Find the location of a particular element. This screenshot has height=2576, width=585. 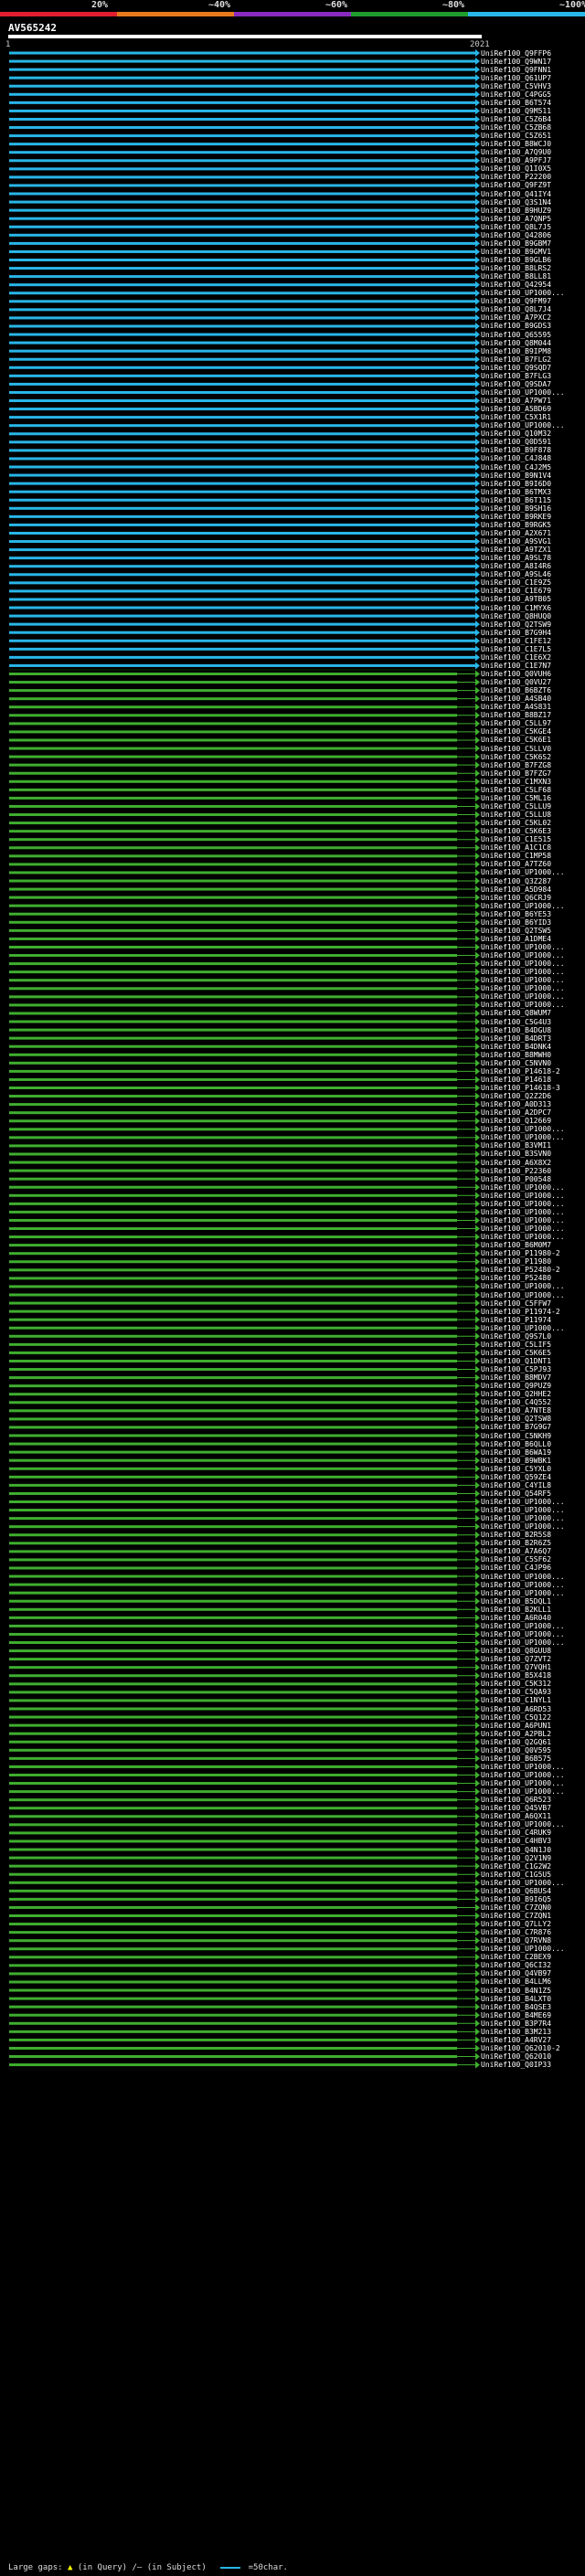

hit-label: UniRef100_B9N1V4 is located at coordinates (516, 476).